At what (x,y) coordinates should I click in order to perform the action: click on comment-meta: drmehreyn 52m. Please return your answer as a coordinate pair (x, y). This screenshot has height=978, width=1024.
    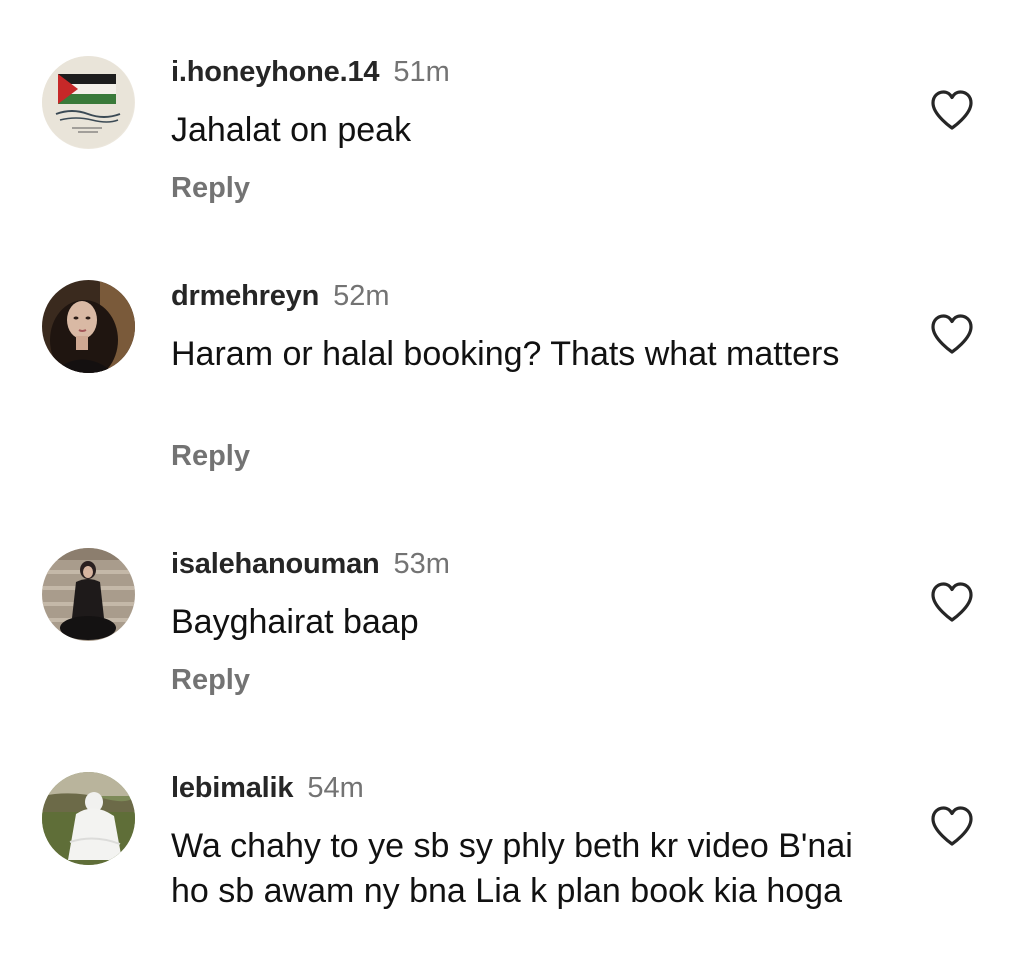
    Looking at the image, I should click on (280, 296).